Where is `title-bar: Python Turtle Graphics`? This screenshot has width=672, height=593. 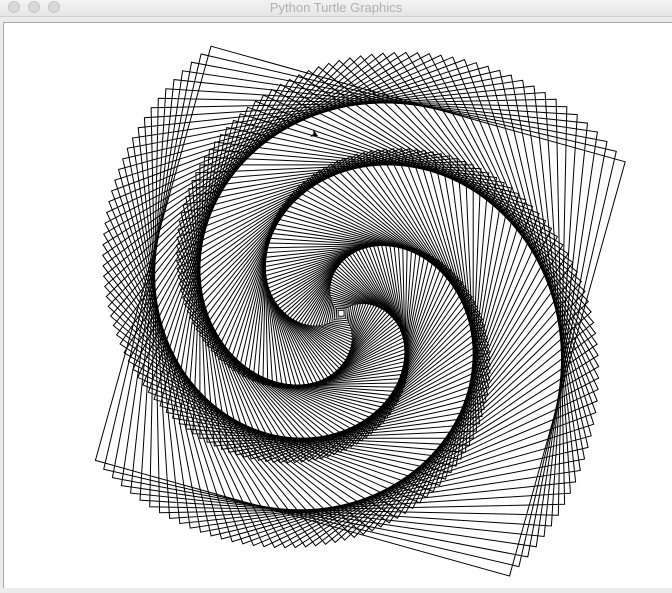 title-bar: Python Turtle Graphics is located at coordinates (336, 8).